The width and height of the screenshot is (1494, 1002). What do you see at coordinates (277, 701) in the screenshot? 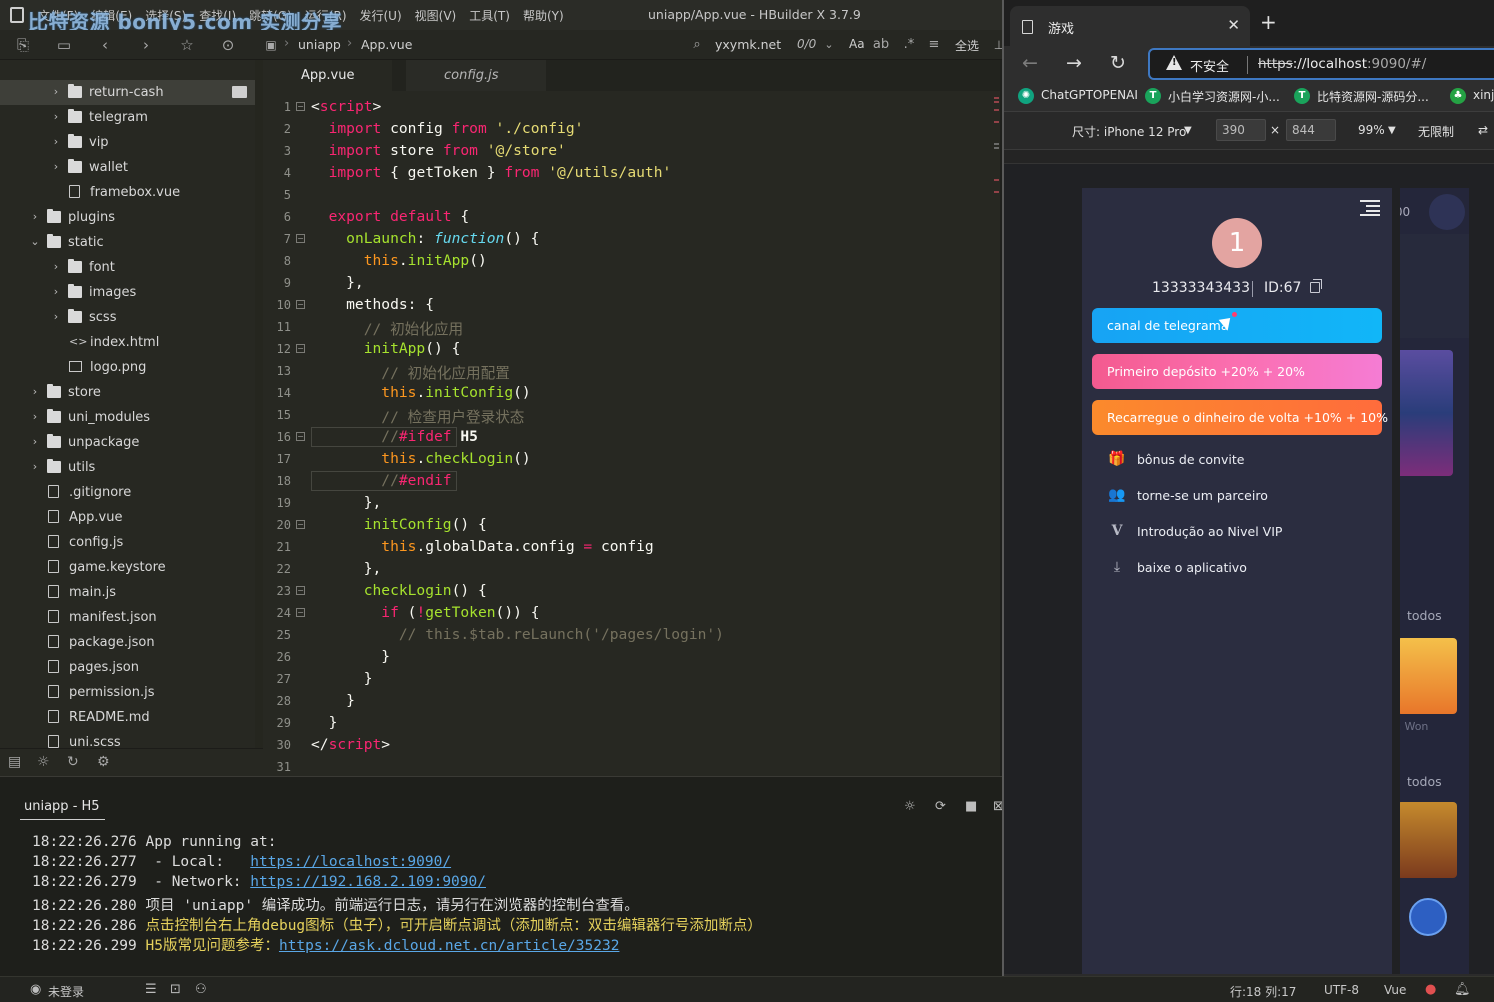
I see `line-number: 28` at bounding box center [277, 701].